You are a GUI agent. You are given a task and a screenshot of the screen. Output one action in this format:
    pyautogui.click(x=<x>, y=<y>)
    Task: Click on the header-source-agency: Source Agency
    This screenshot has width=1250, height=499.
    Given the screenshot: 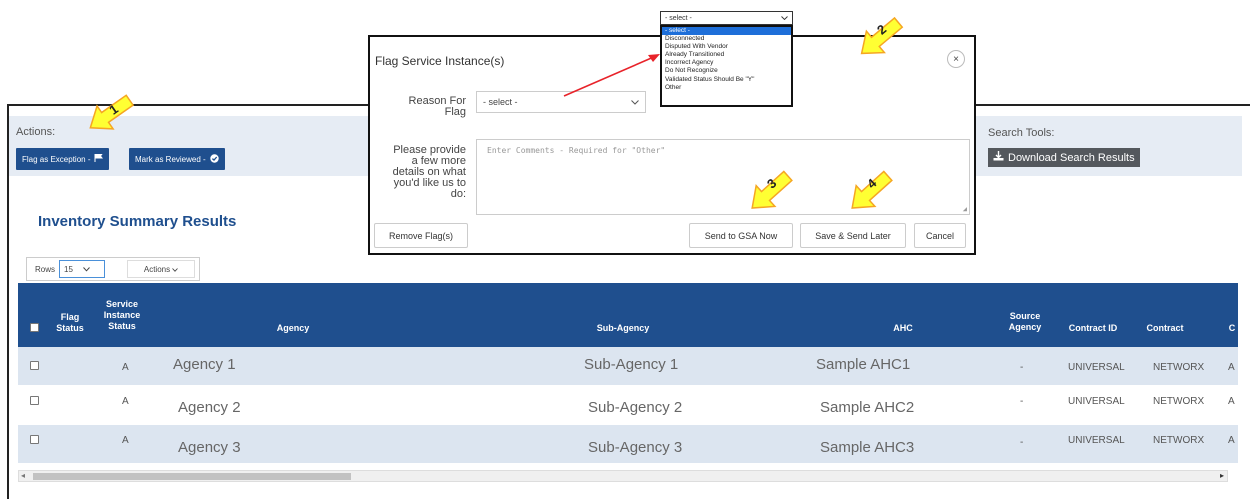 What is the action you would take?
    pyautogui.click(x=1025, y=322)
    